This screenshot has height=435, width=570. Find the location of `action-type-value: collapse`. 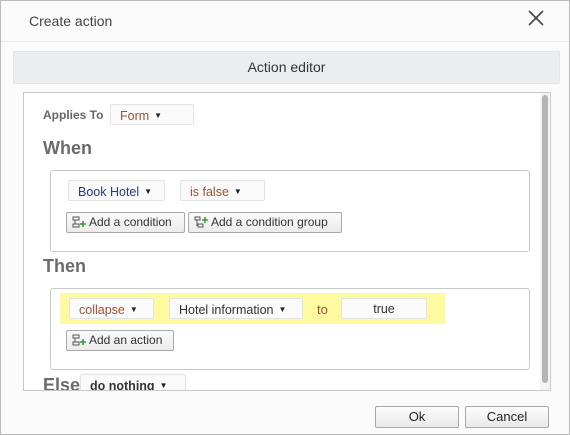

action-type-value: collapse is located at coordinates (102, 310).